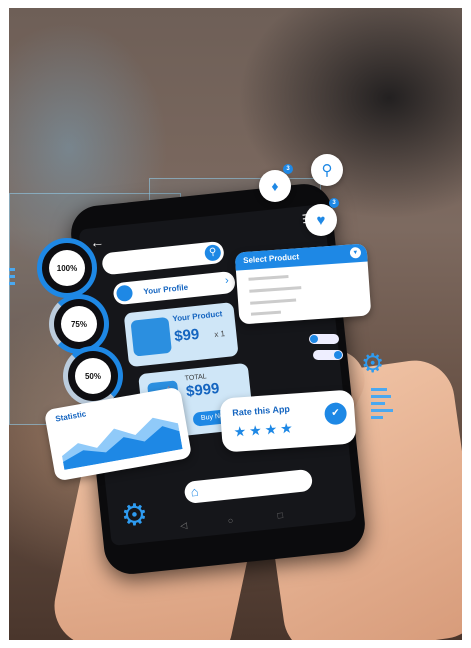  I want to click on profile-row: Your Profile ›, so click(174, 288).